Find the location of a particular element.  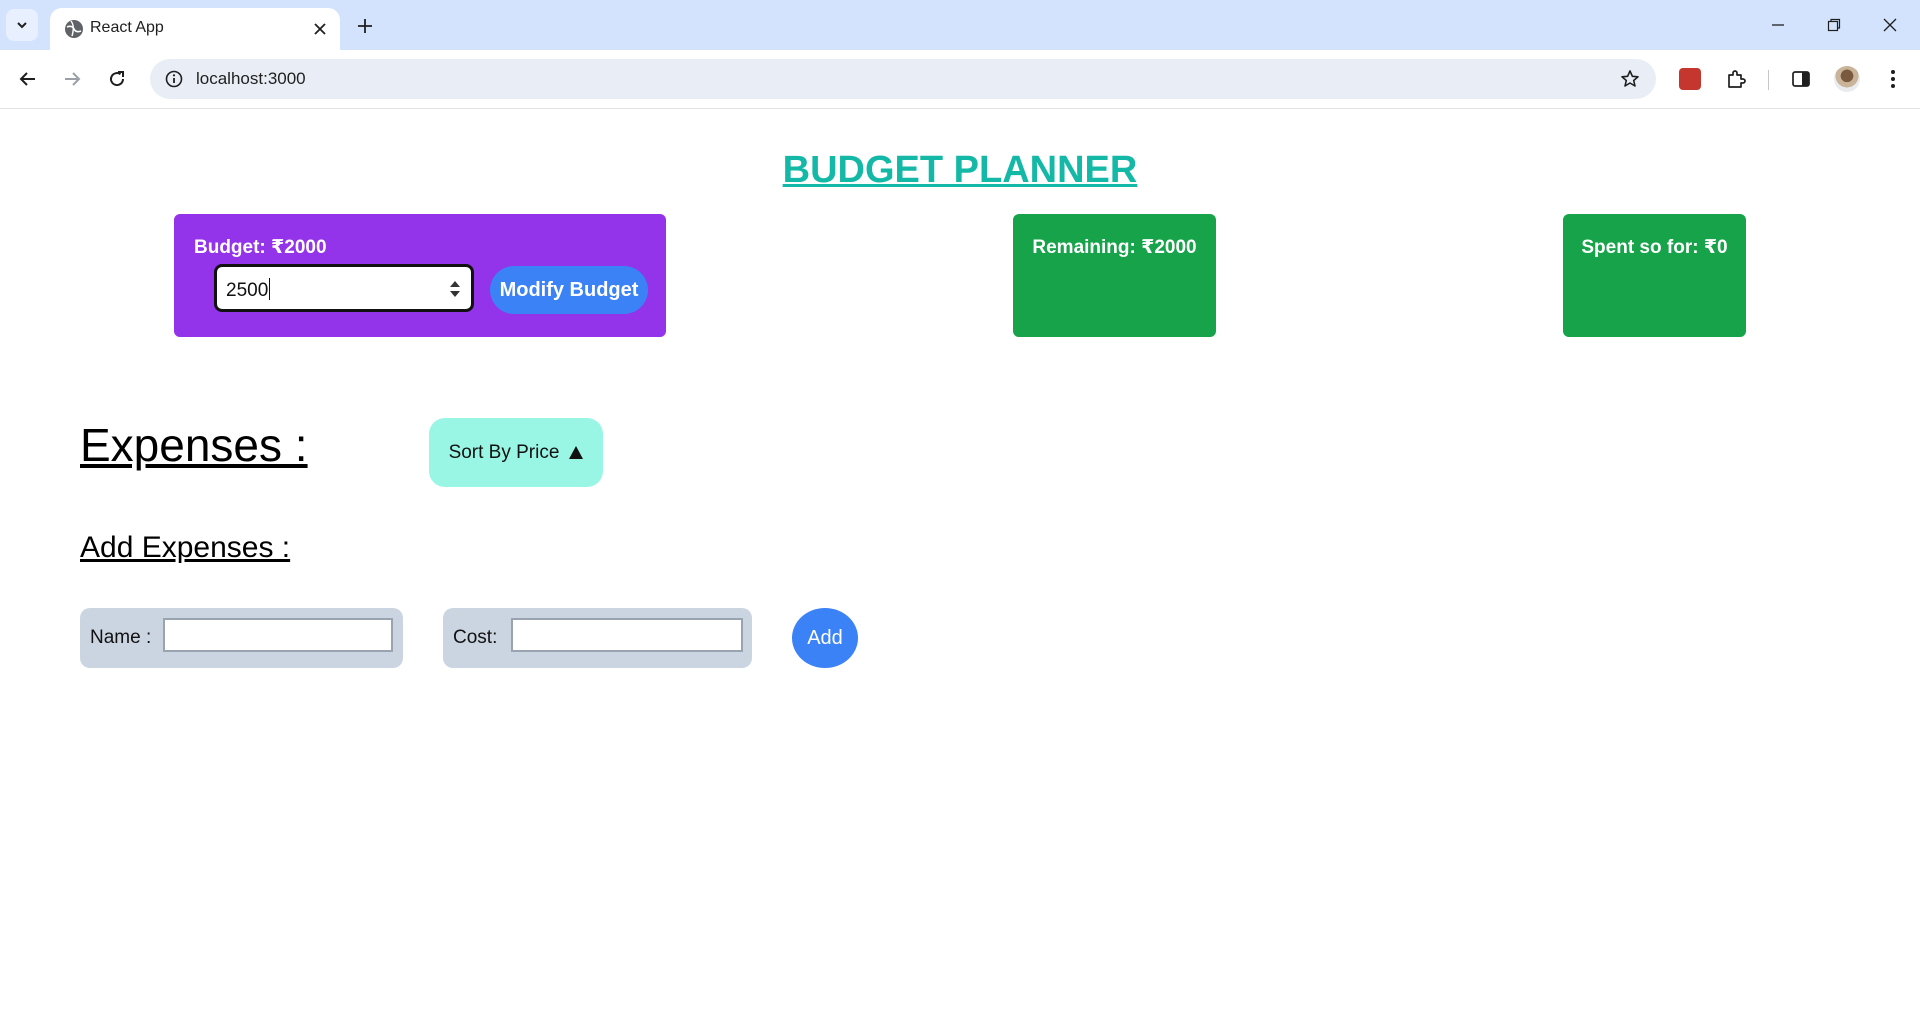

cost-input is located at coordinates (627, 635).